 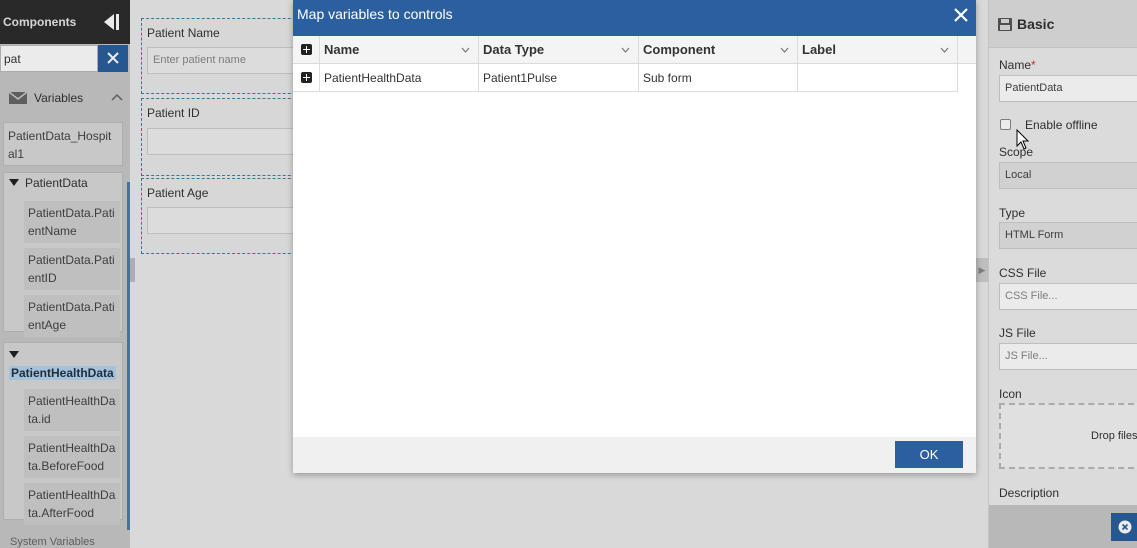 What do you see at coordinates (399, 78) in the screenshot?
I see `cell-name: PatientHealthData` at bounding box center [399, 78].